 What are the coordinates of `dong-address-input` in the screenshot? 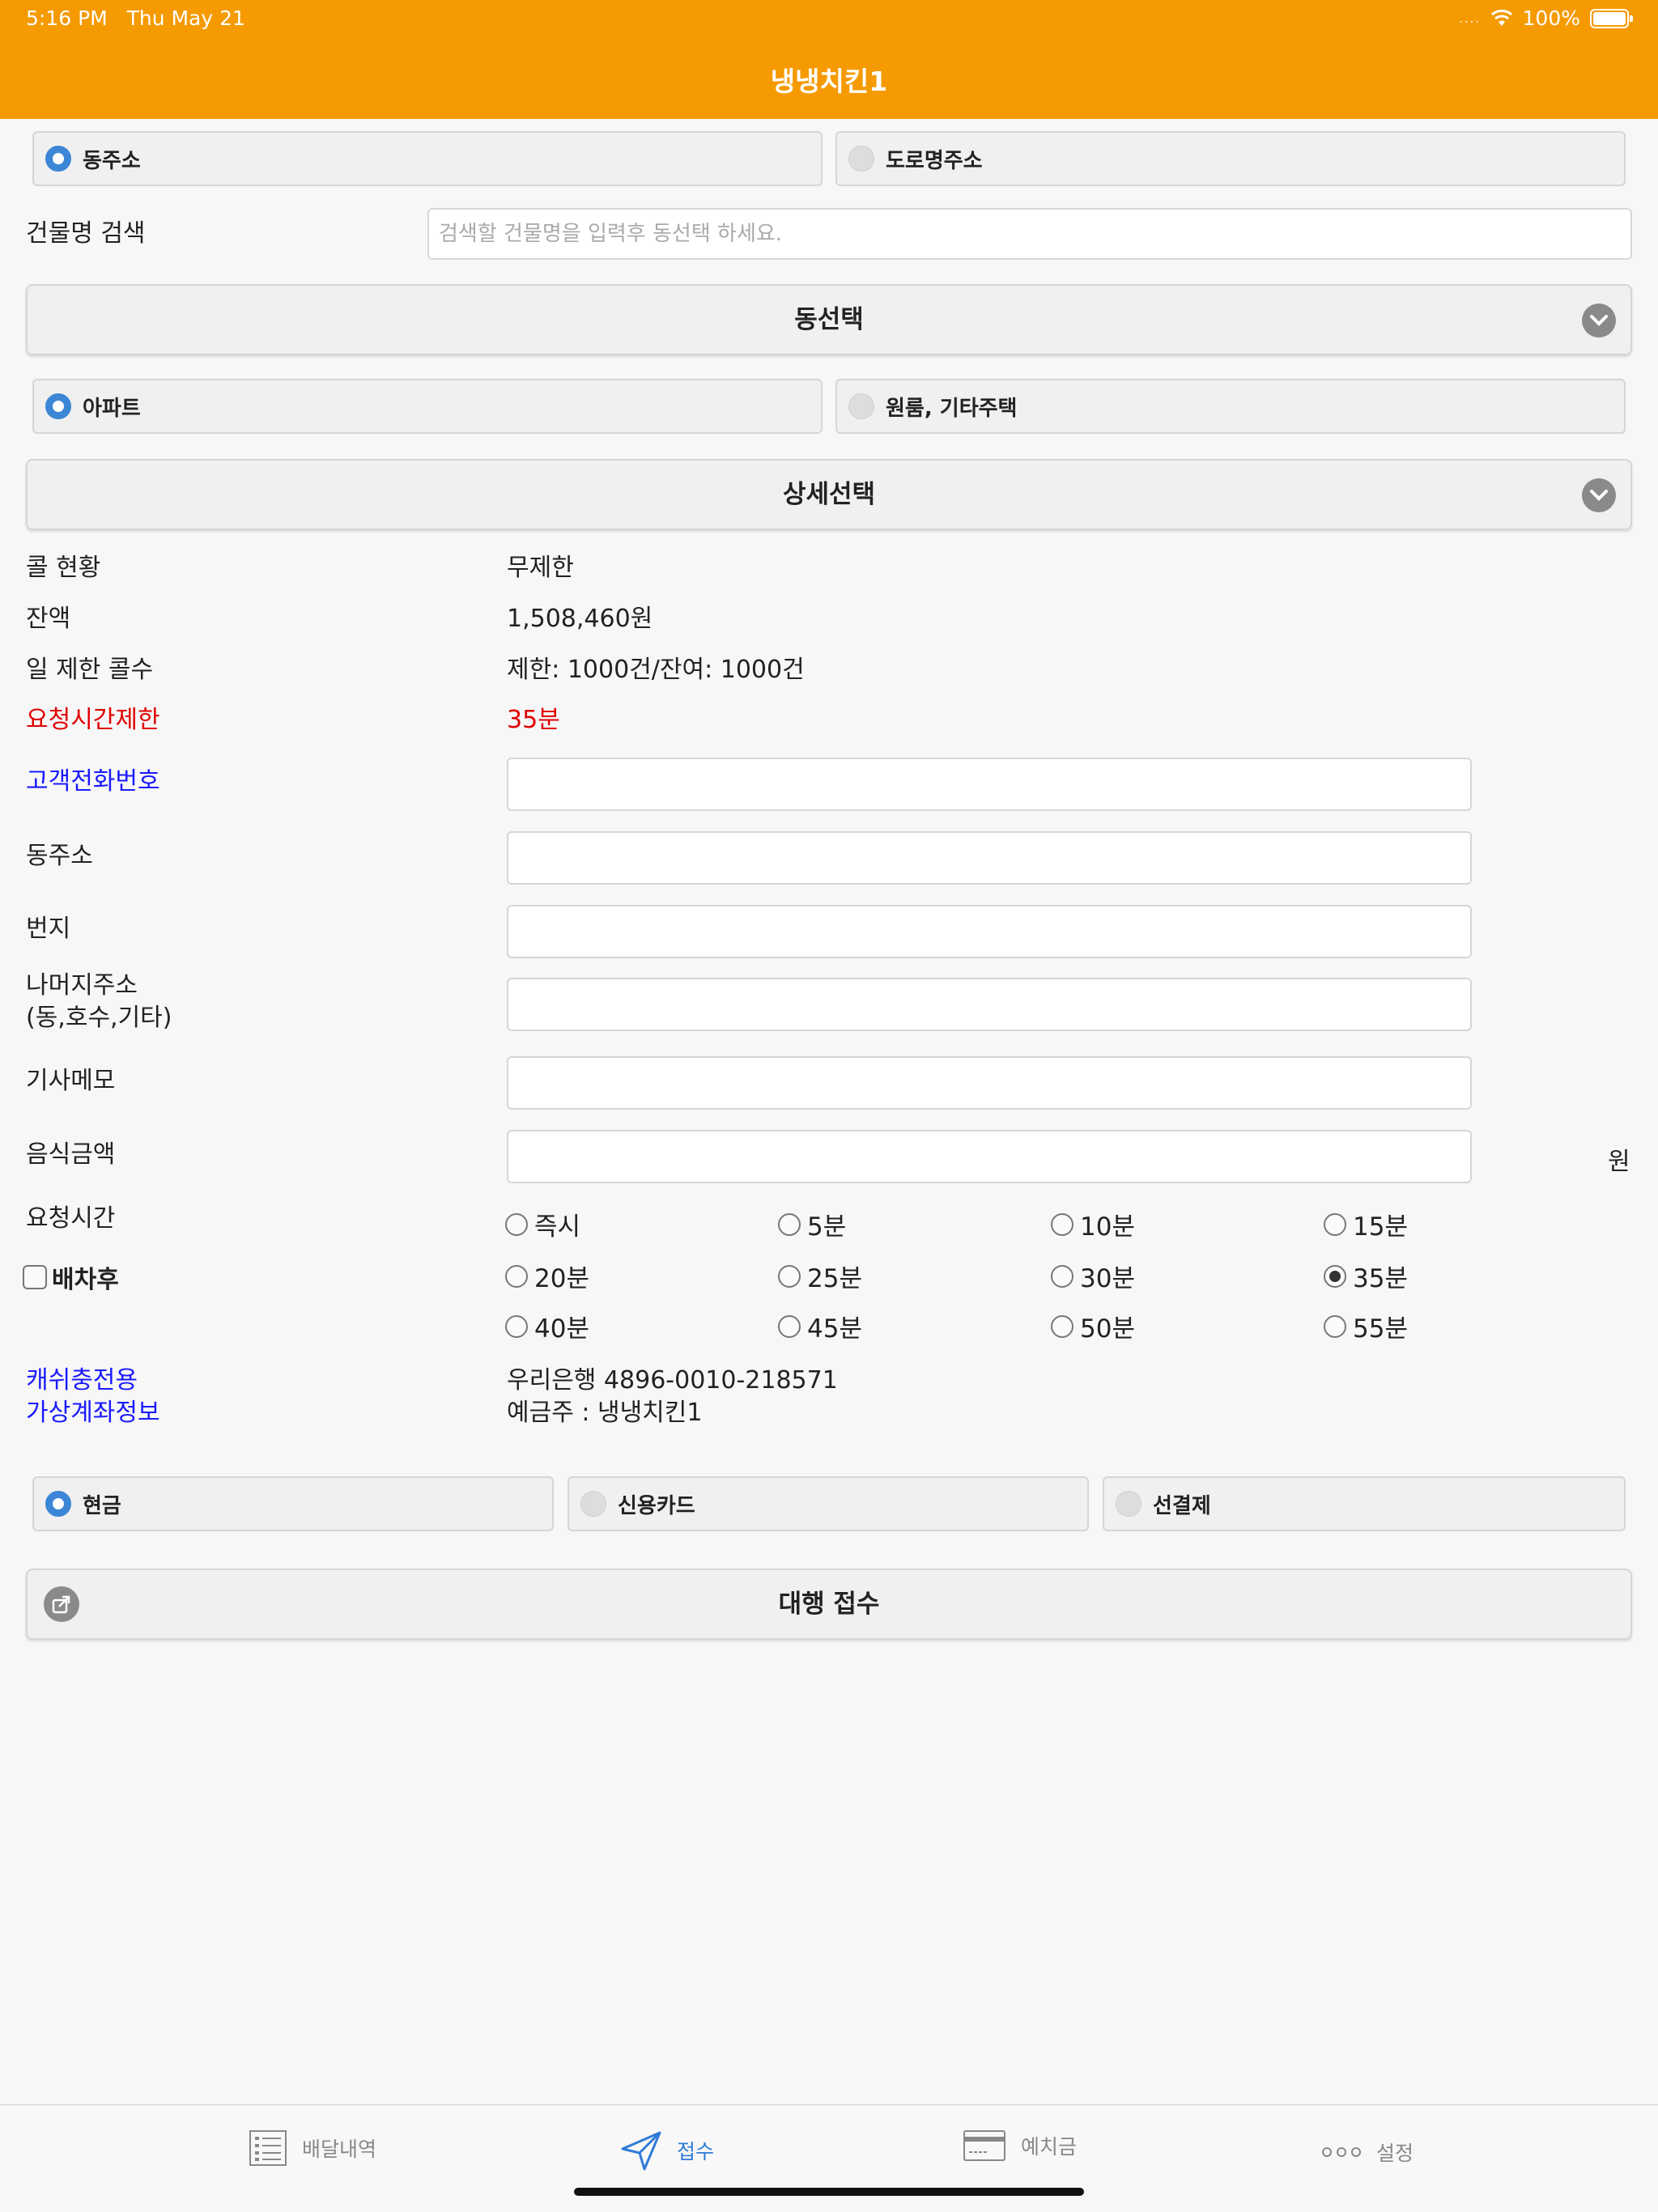 It's located at (989, 858).